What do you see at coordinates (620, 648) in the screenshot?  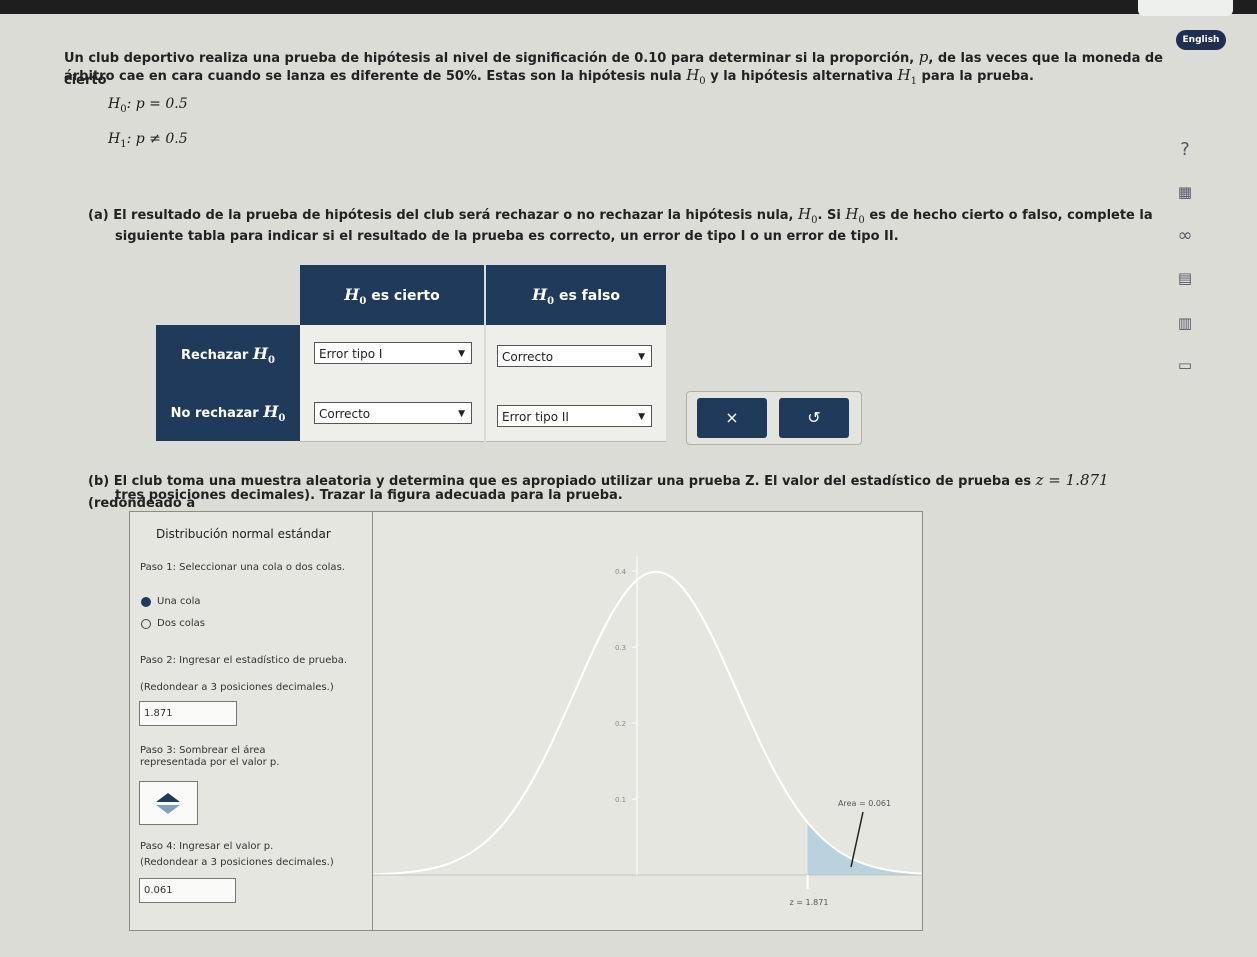 I see `y-tick-label-1: 0.3` at bounding box center [620, 648].